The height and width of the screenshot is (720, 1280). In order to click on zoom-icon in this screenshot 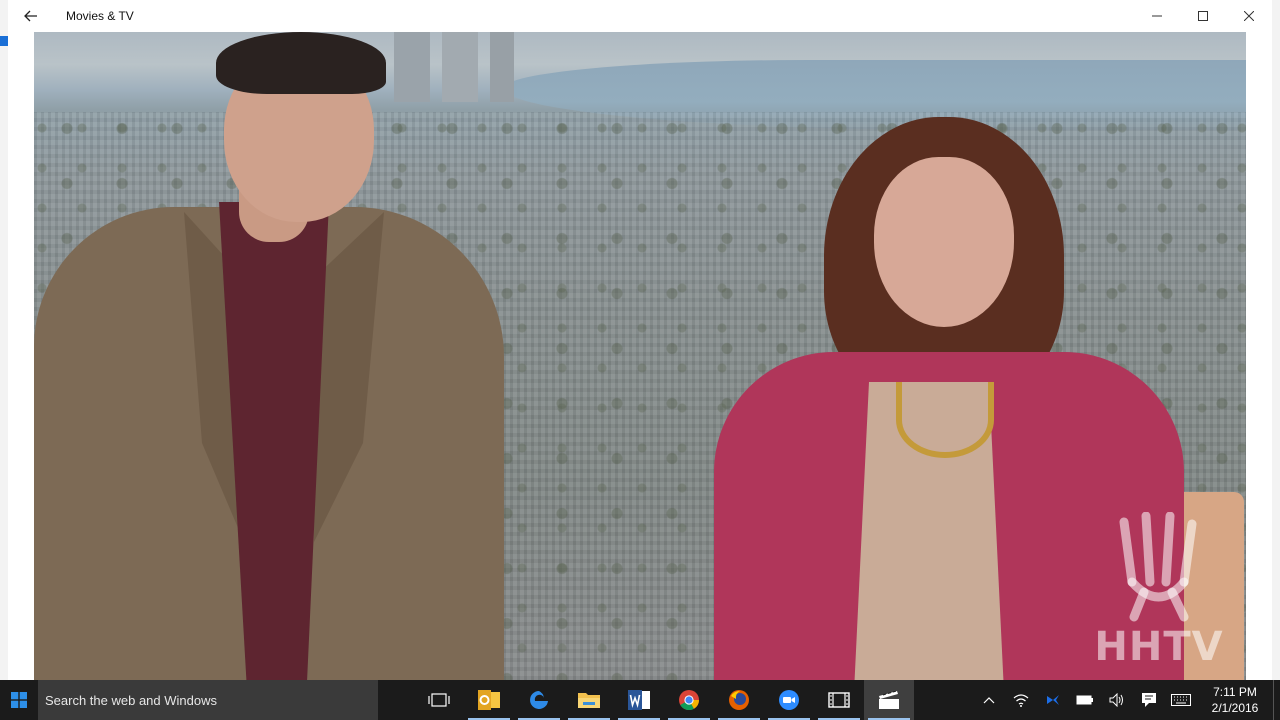, I will do `click(789, 700)`.